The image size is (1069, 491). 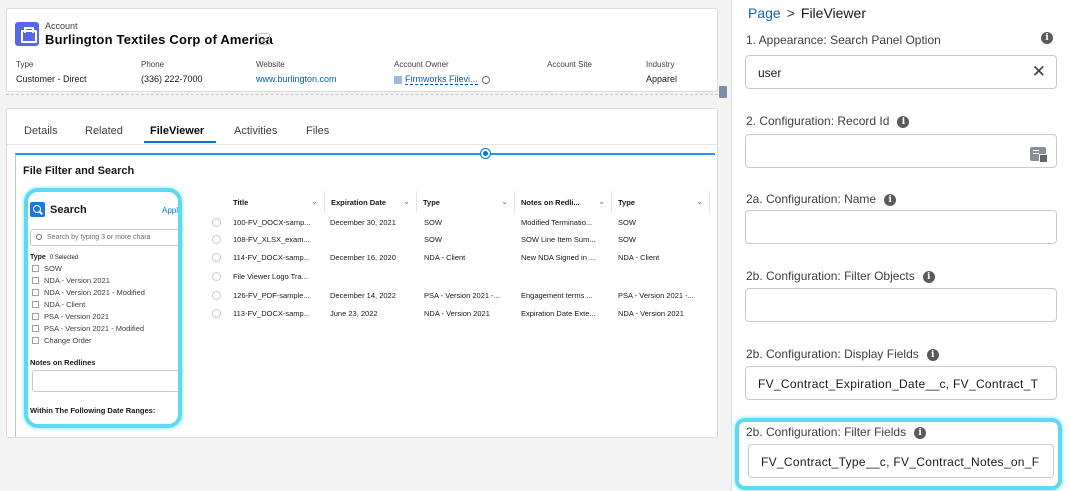 I want to click on hierarchy-icon: ⨲, so click(x=264, y=39).